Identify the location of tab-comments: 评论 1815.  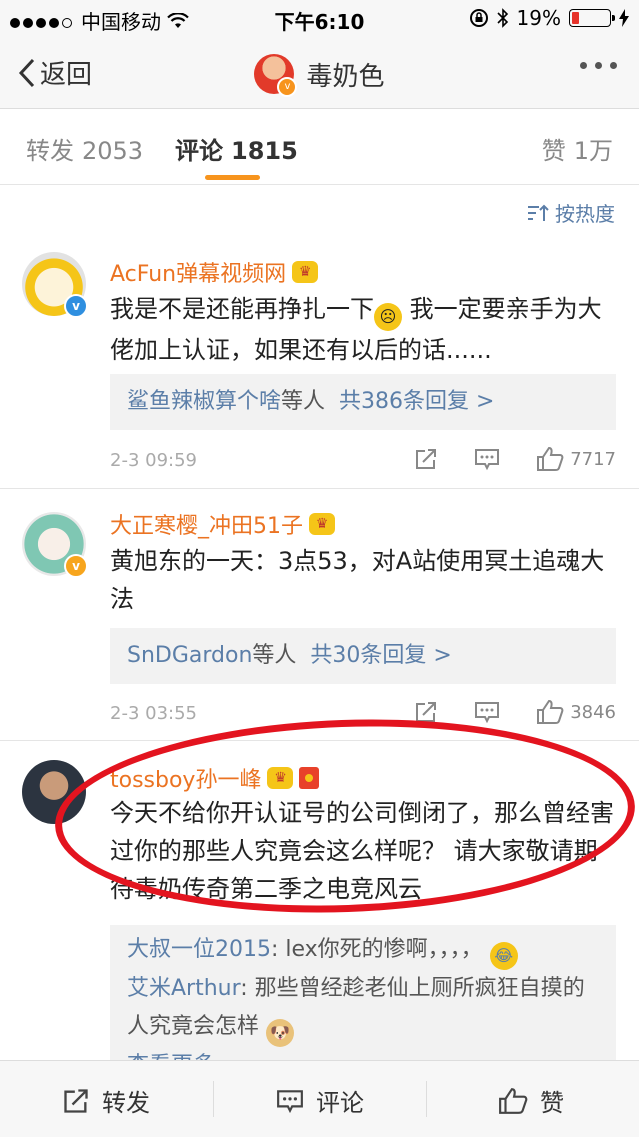
(236, 148).